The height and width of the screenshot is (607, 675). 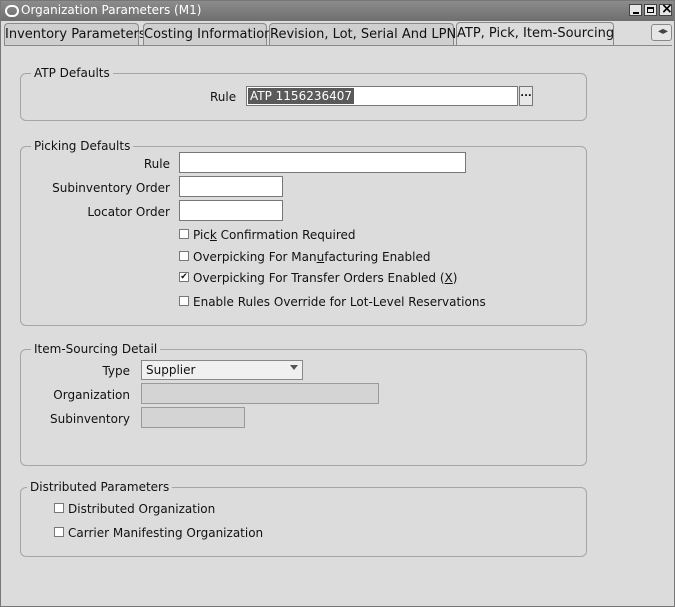 What do you see at coordinates (666, 9) in the screenshot?
I see `close-button` at bounding box center [666, 9].